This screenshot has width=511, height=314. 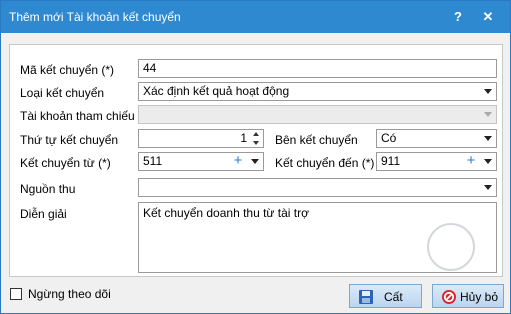 What do you see at coordinates (393, 297) in the screenshot?
I see `save-label: Cất` at bounding box center [393, 297].